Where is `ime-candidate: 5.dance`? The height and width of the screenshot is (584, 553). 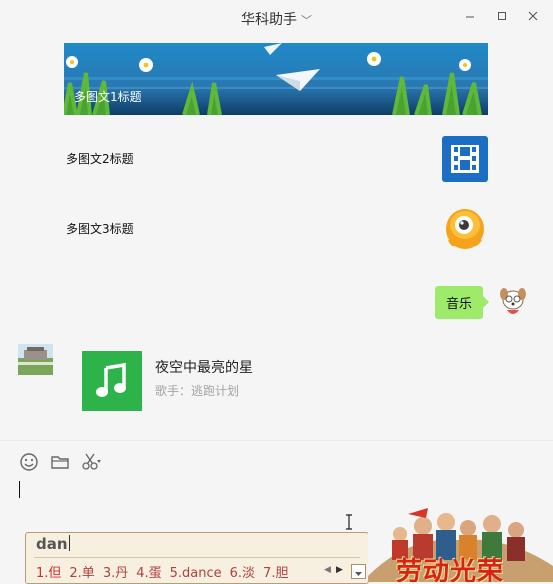
ime-candidate: 5.dance is located at coordinates (196, 573).